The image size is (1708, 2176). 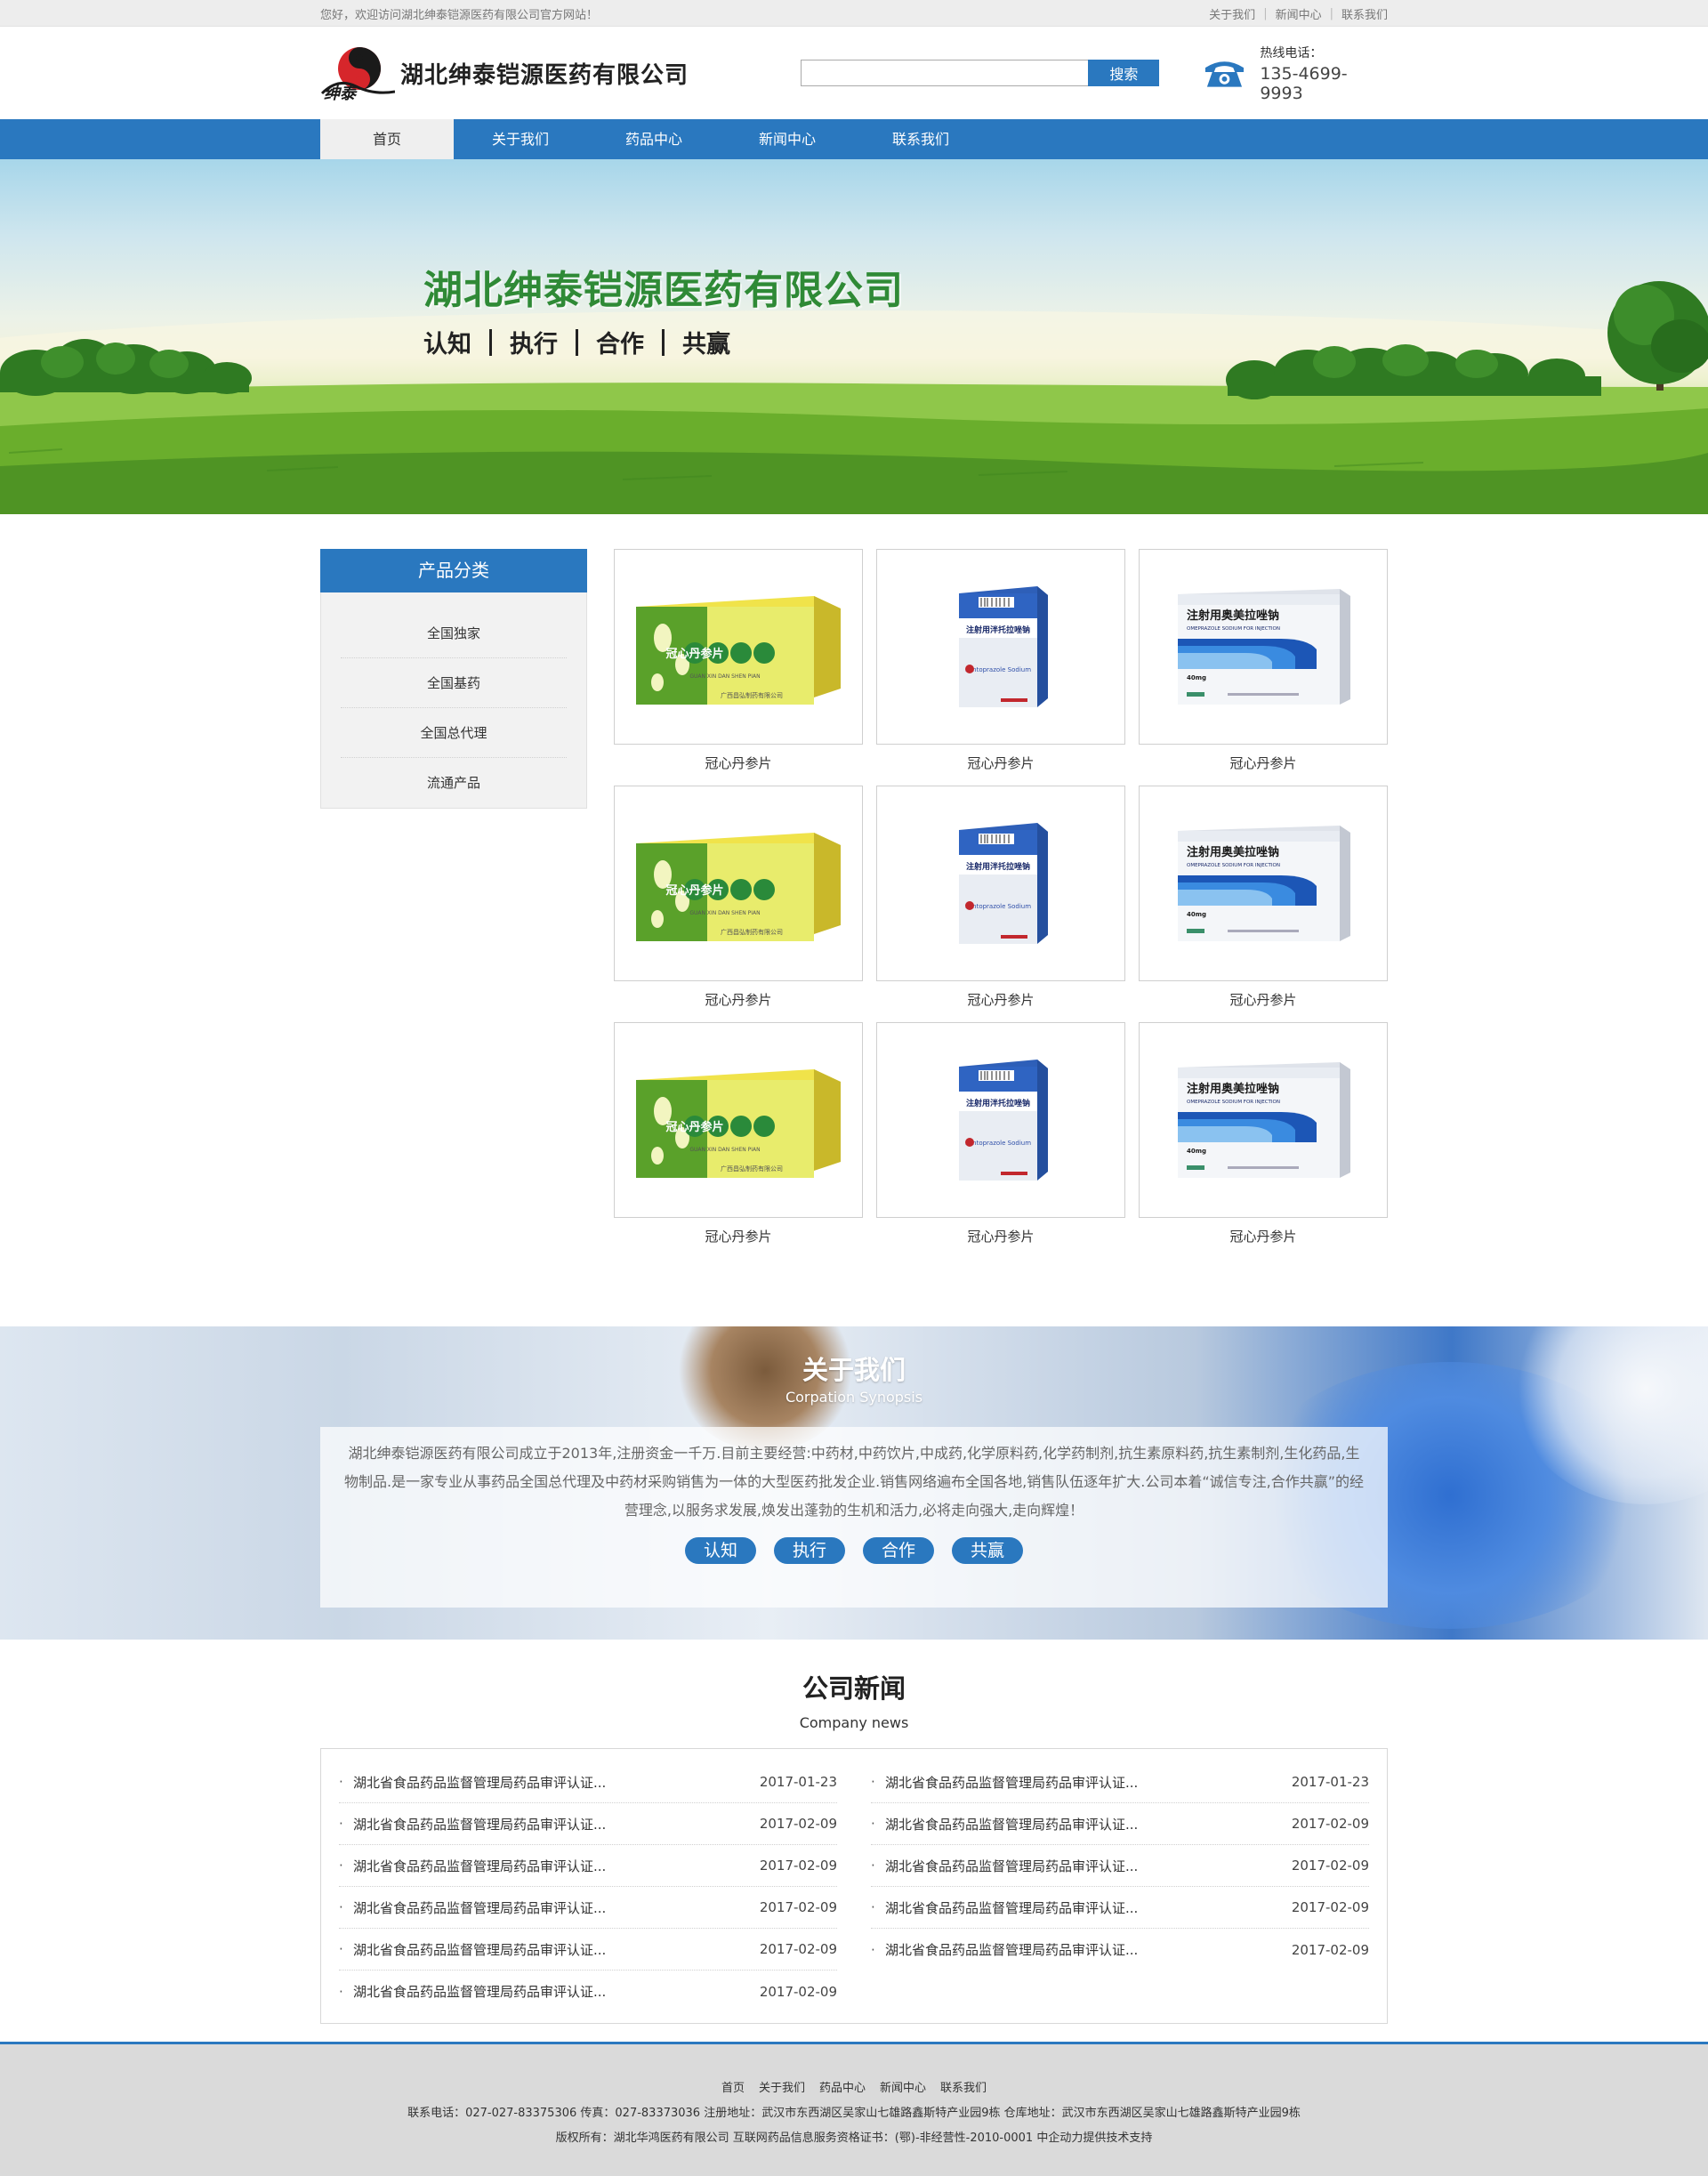 I want to click on category-item: 流通产品, so click(x=454, y=783).